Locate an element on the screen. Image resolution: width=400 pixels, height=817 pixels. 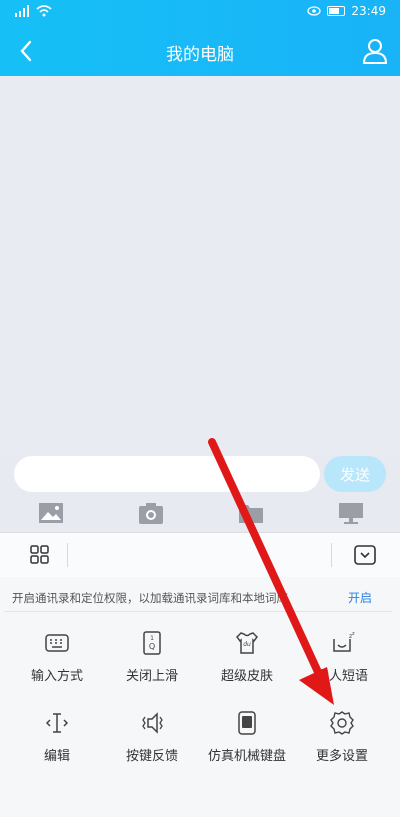
svg-text: du is located at coordinates (247, 644).